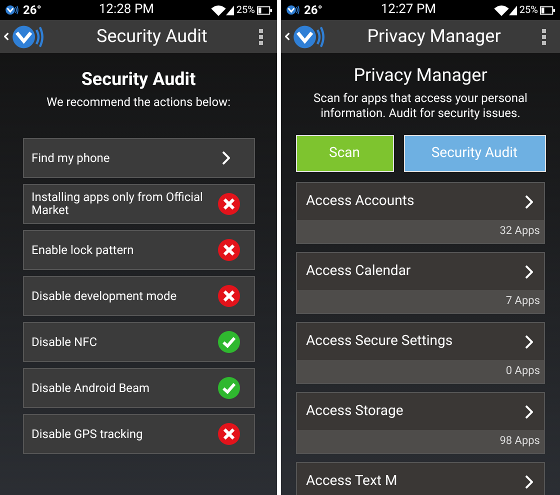  I want to click on permission-label: Access Text M, so click(352, 481).